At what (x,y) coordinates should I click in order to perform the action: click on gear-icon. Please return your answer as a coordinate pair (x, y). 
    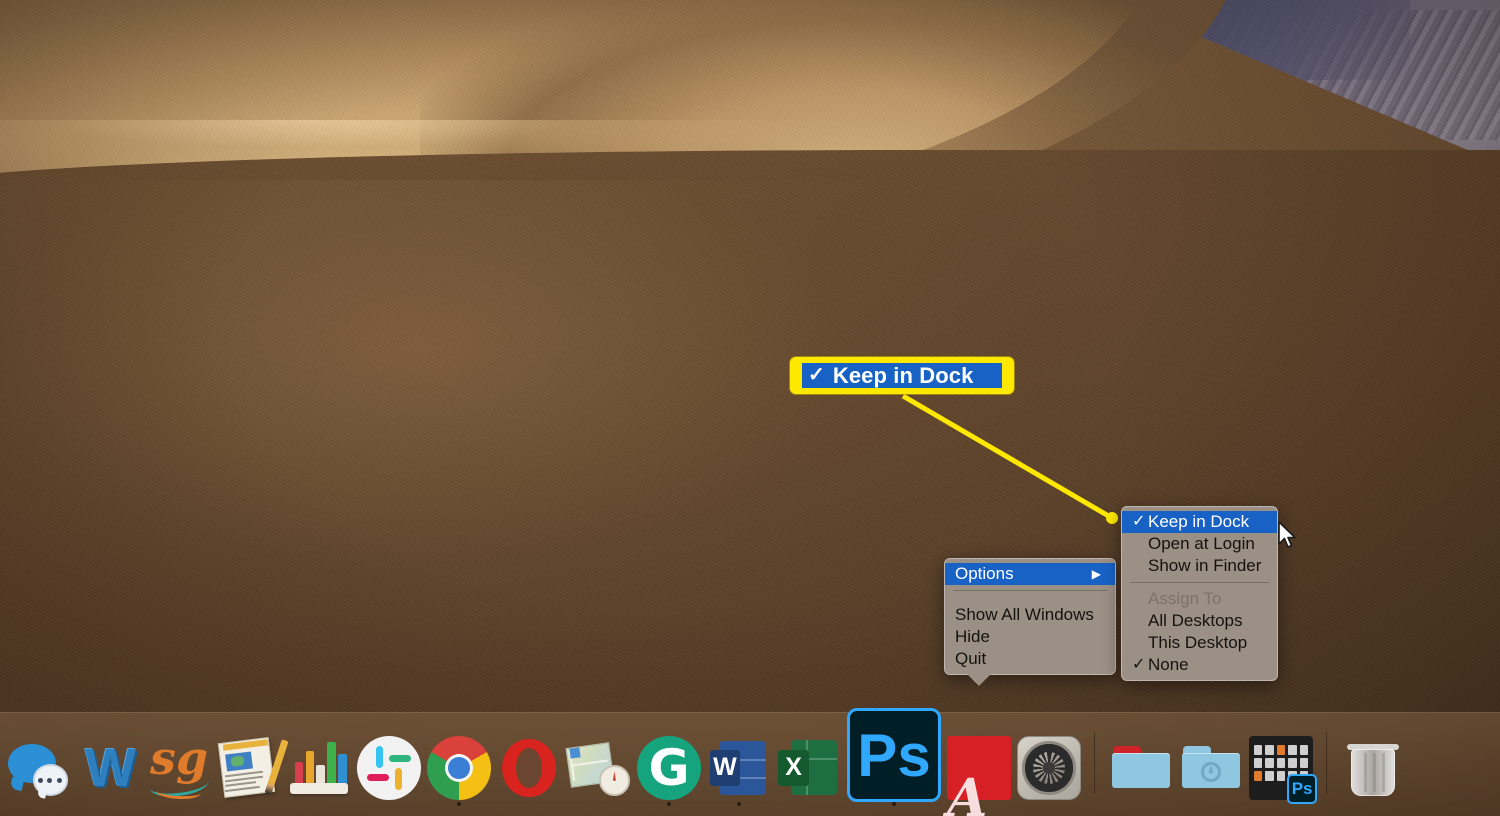
    Looking at the image, I should click on (1049, 768).